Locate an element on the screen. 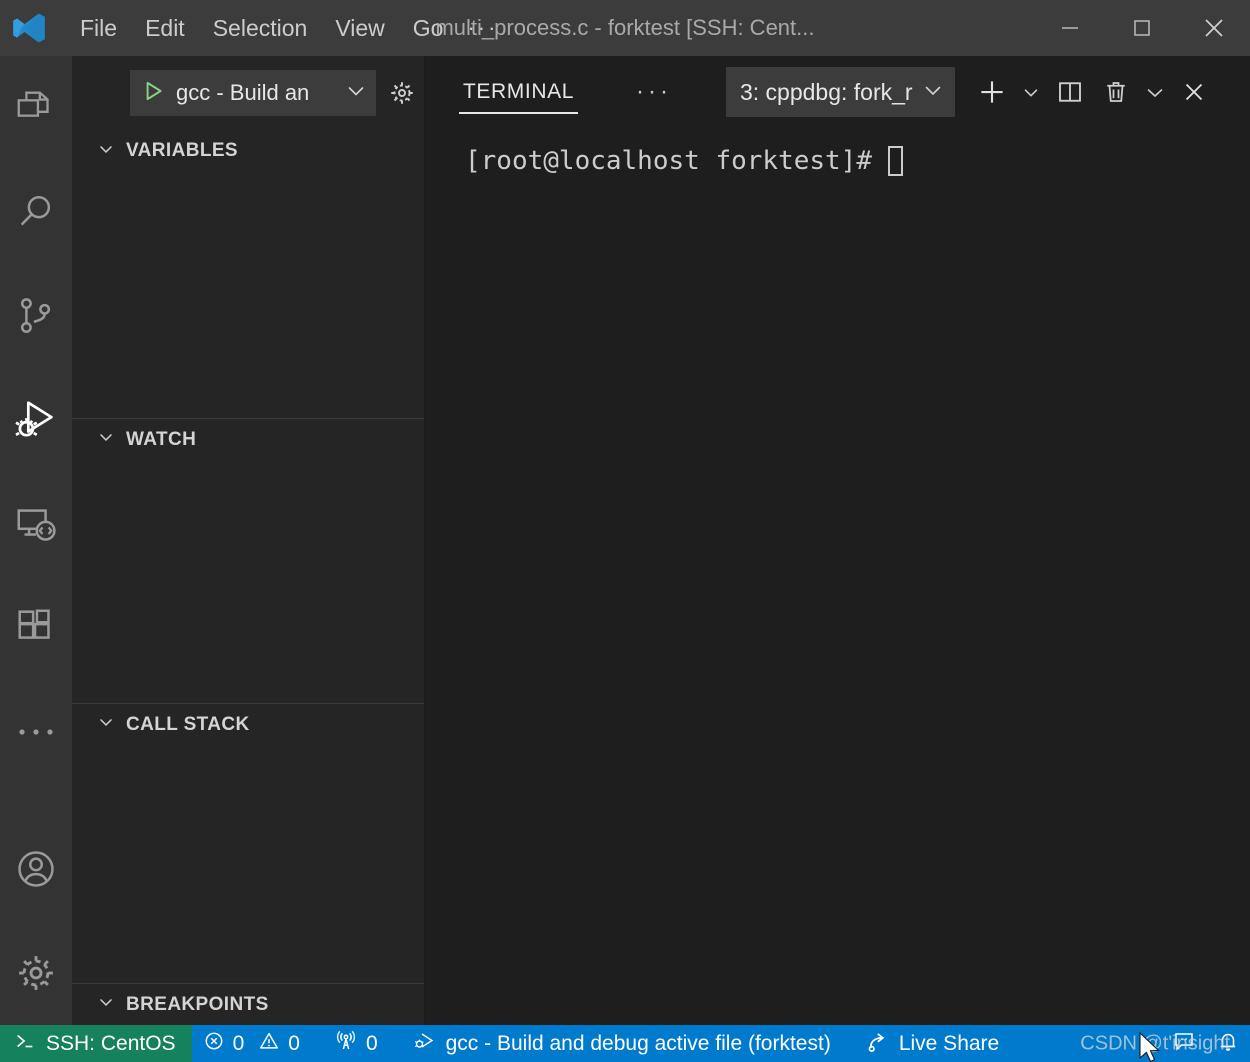 The height and width of the screenshot is (1062, 1250). activity-extensions is located at coordinates (36, 628).